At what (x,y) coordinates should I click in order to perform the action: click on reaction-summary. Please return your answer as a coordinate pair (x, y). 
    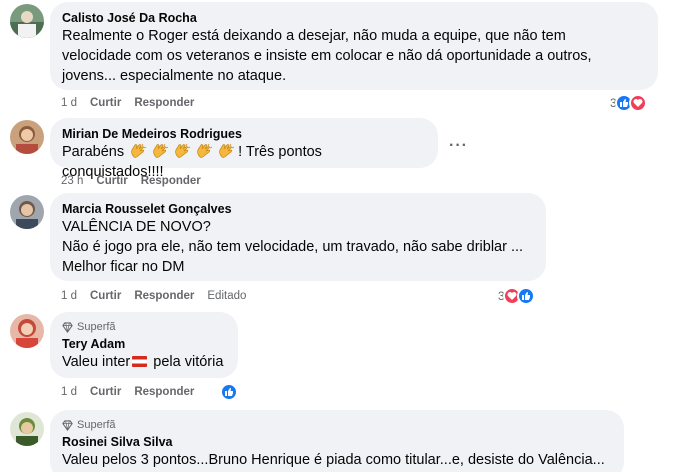
    Looking at the image, I should click on (229, 392).